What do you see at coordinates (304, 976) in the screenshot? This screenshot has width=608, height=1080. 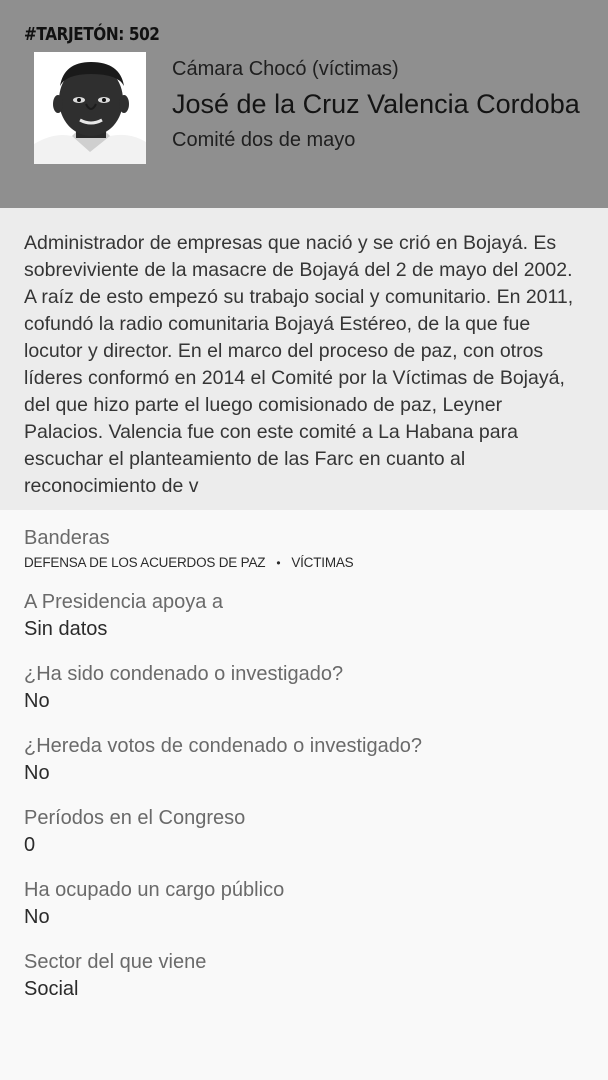 I see `field-sector: Sector del que viene Social` at bounding box center [304, 976].